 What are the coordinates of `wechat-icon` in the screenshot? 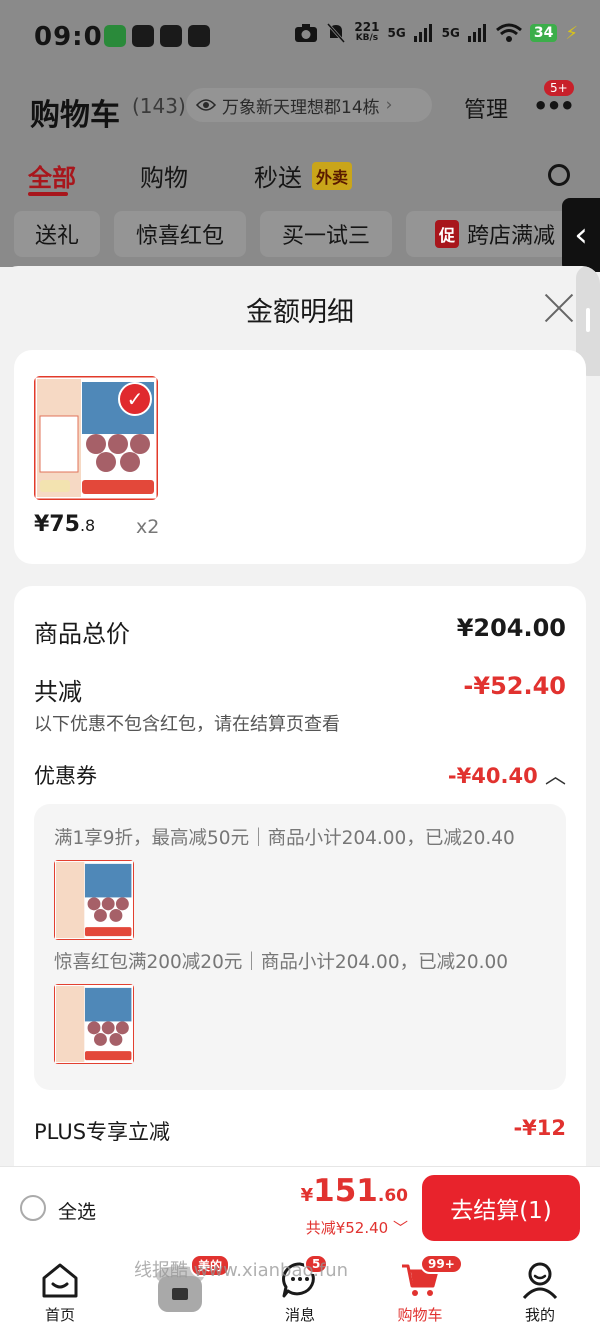 It's located at (115, 36).